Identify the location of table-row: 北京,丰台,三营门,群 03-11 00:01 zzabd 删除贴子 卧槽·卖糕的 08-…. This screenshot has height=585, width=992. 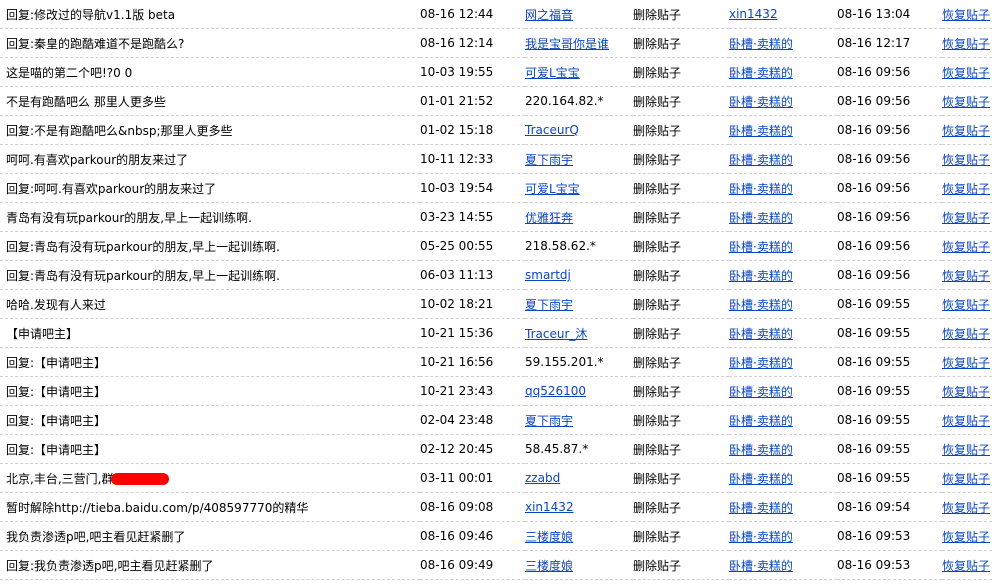
(496, 478).